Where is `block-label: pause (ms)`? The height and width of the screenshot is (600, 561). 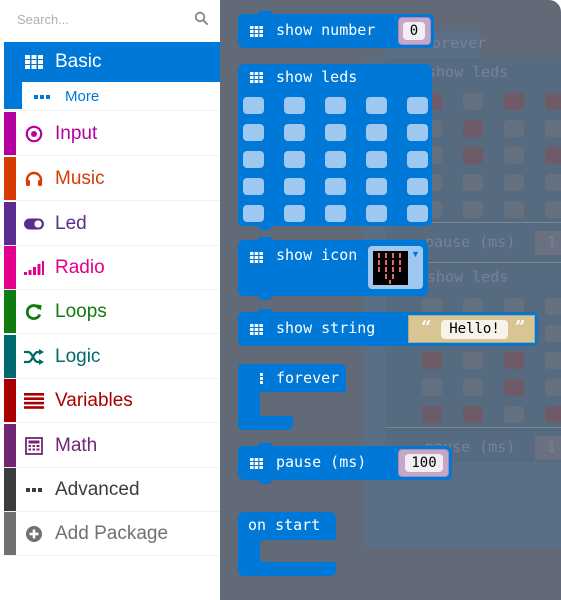
block-label: pause (ms) is located at coordinates (321, 462).